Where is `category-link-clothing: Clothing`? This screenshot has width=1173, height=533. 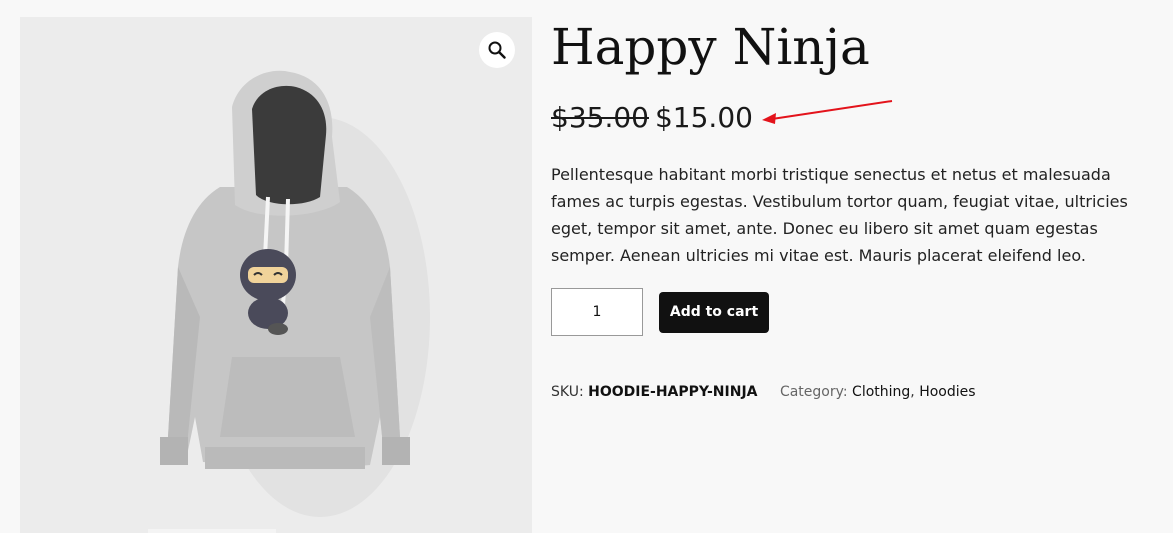 category-link-clothing: Clothing is located at coordinates (881, 392).